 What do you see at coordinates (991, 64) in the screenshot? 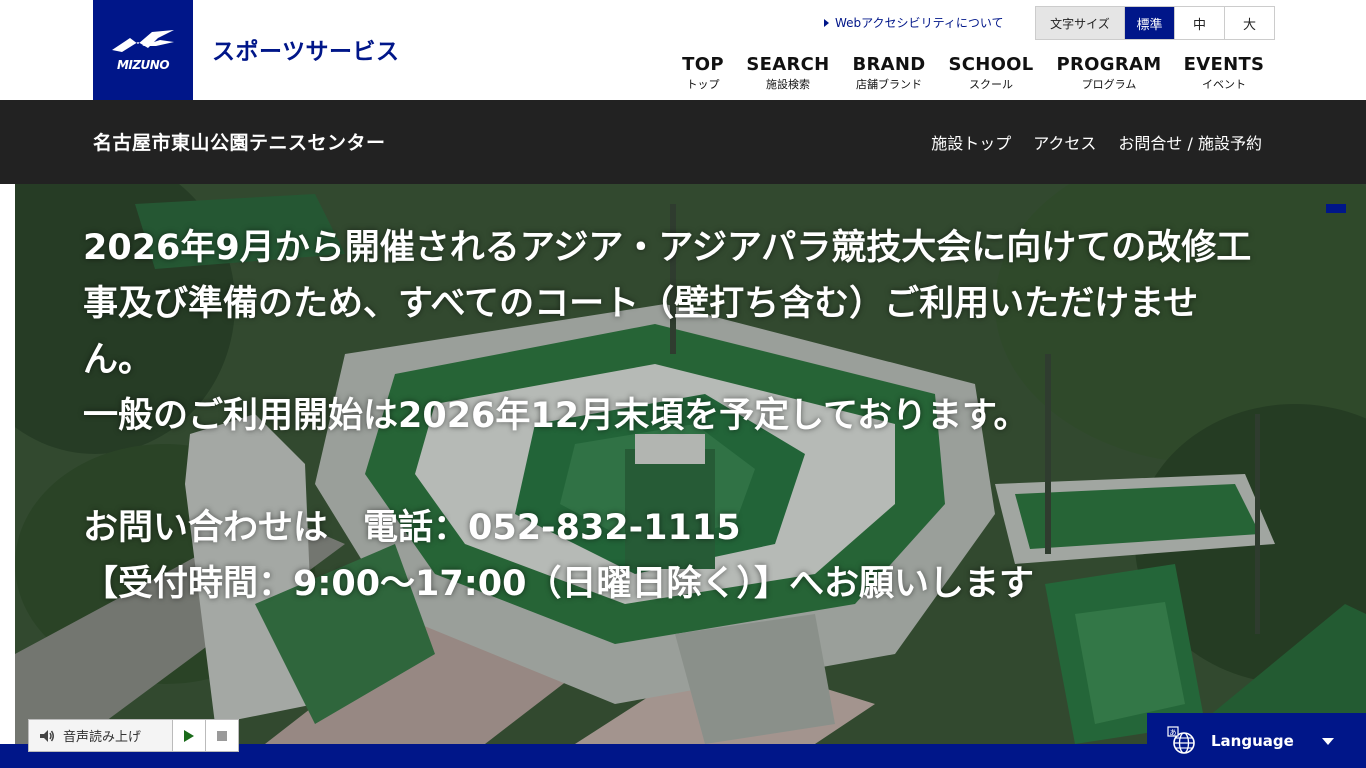
I see `nav-school-en: SCHOOL` at bounding box center [991, 64].